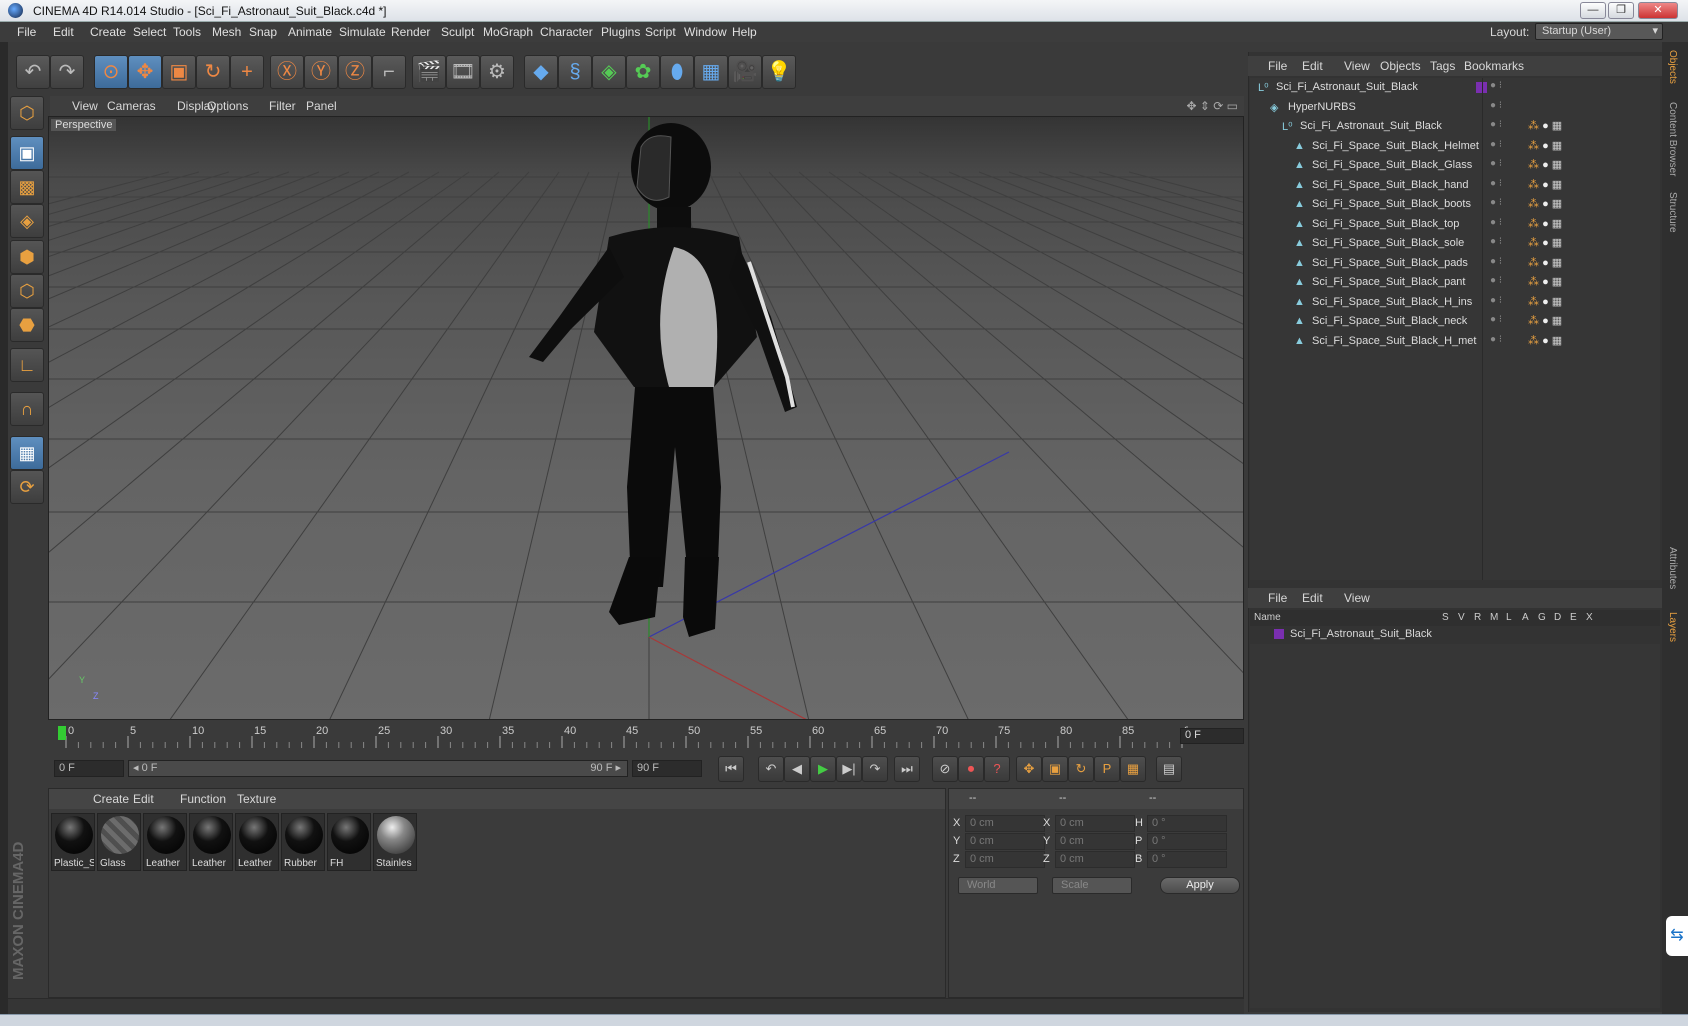  Describe the element at coordinates (1081, 769) in the screenshot. I see `rotate-key-icon: ↻` at that location.